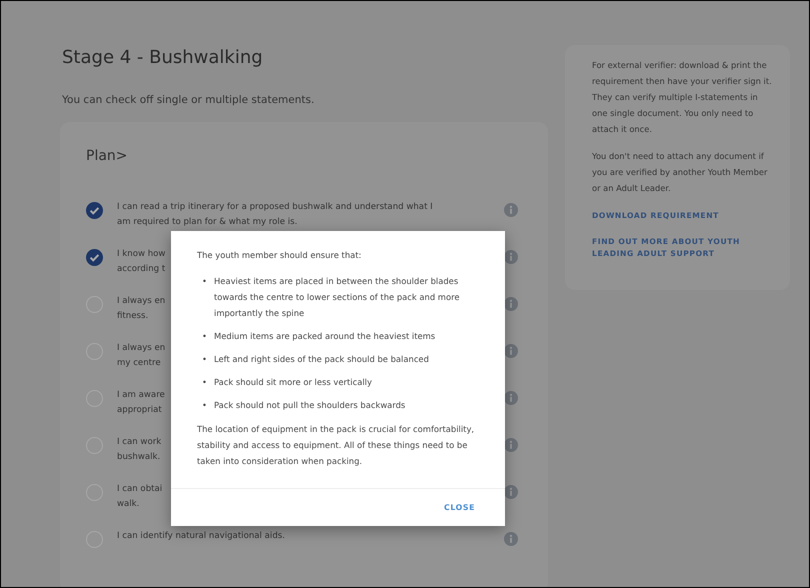  Describe the element at coordinates (139, 363) in the screenshot. I see `statement-text: my centre` at that location.